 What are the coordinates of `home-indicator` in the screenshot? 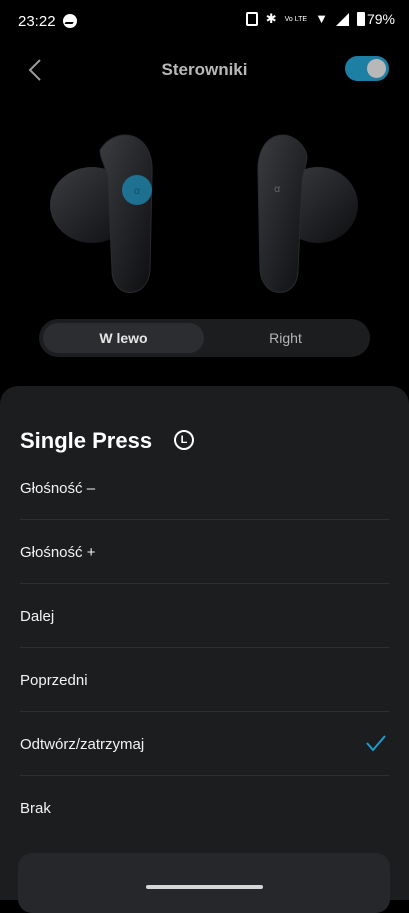 It's located at (204, 887).